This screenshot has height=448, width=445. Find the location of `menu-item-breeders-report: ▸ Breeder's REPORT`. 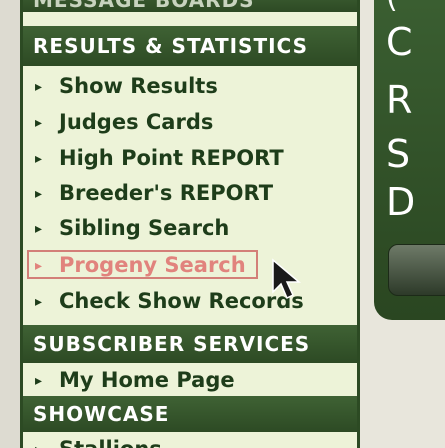

menu-item-breeders-report: ▸ Breeder's REPORT is located at coordinates (190, 193).